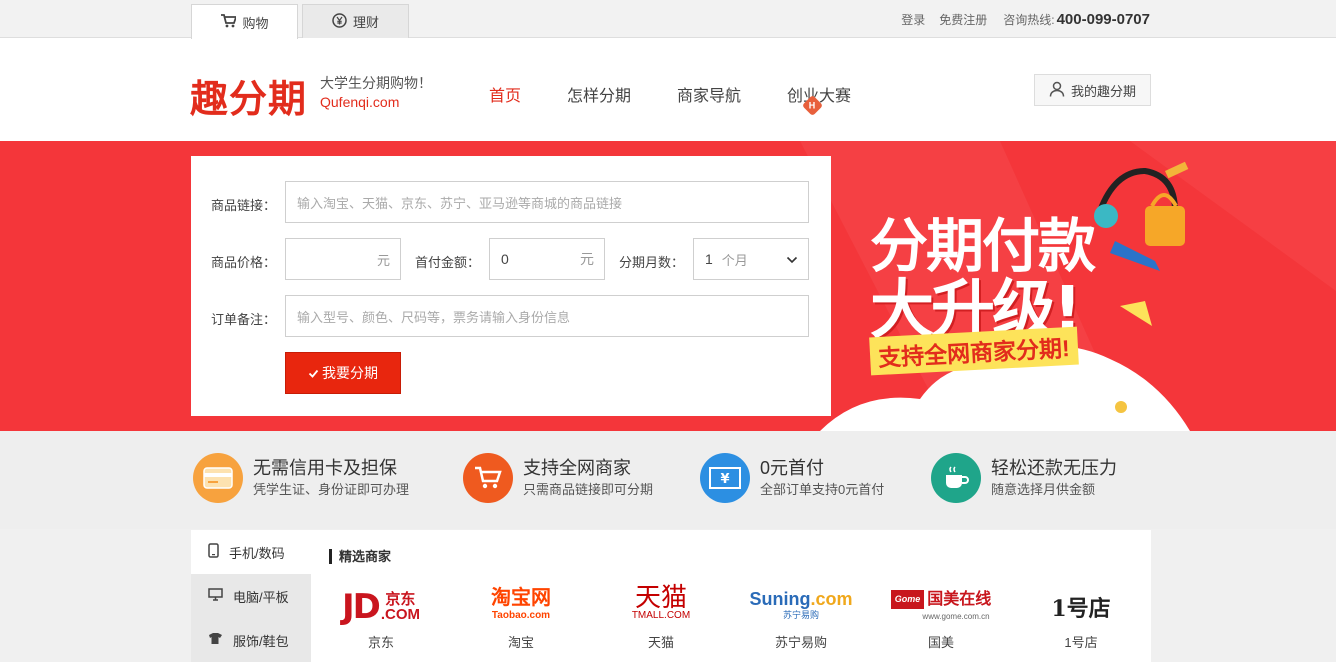 The height and width of the screenshot is (662, 1336). I want to click on merchant-name: 京东, so click(380, 642).